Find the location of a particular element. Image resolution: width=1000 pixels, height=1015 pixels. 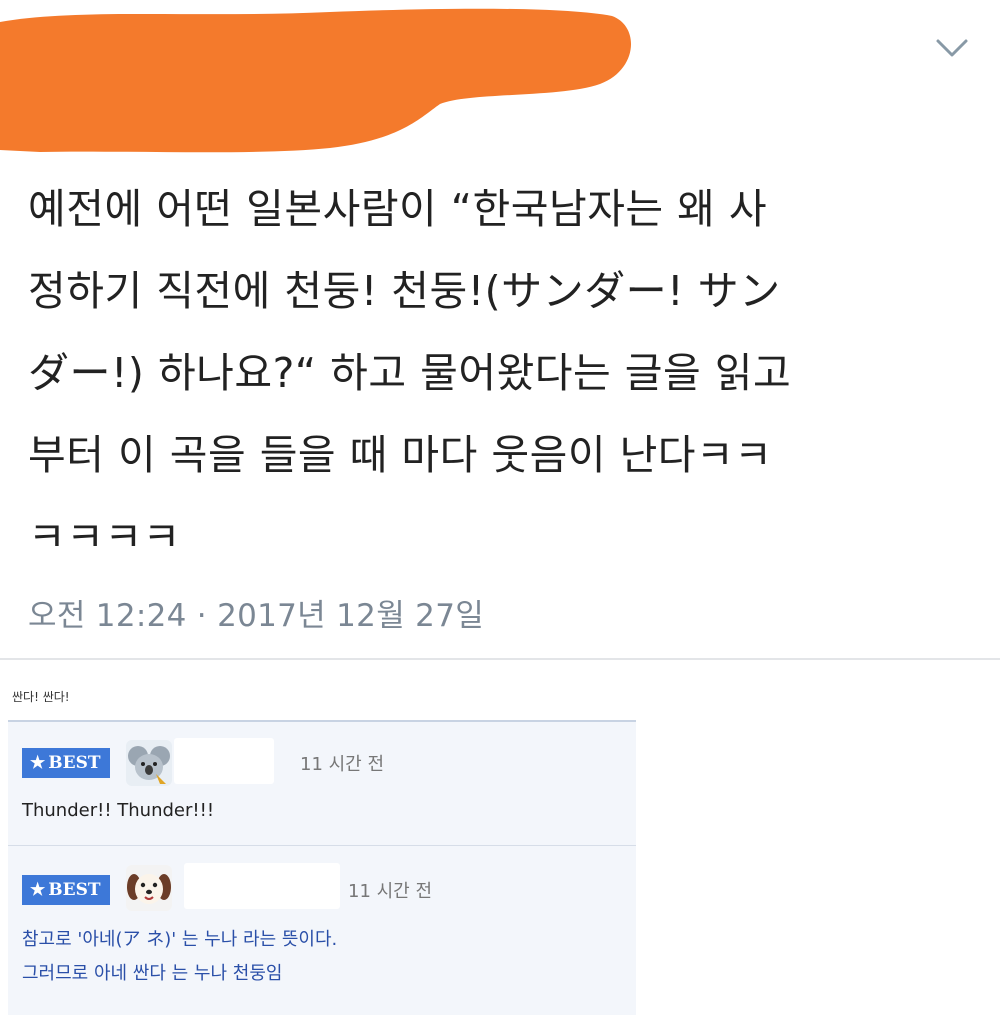

puppy-avatar-icon is located at coordinates (149, 888).